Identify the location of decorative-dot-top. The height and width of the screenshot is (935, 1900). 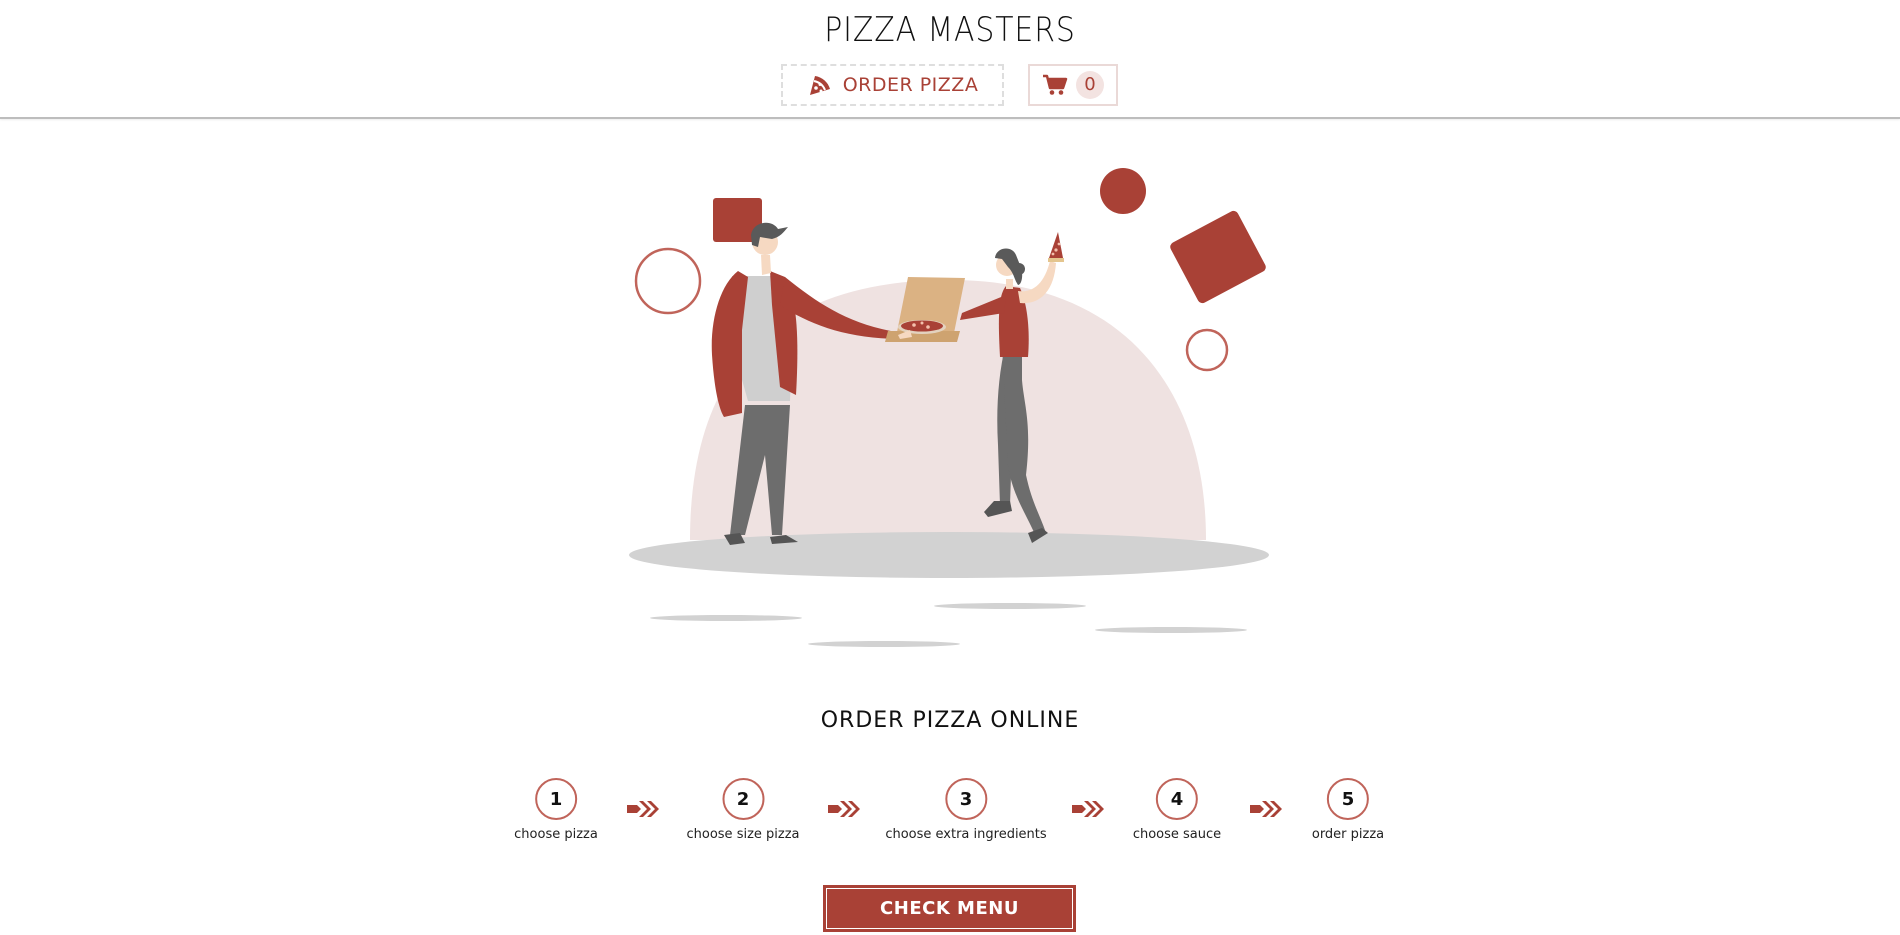
(1123, 191).